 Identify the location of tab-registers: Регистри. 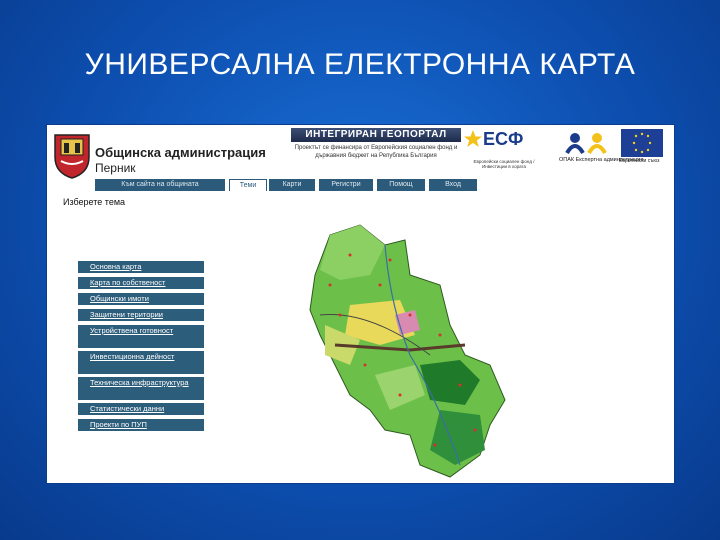
(346, 185).